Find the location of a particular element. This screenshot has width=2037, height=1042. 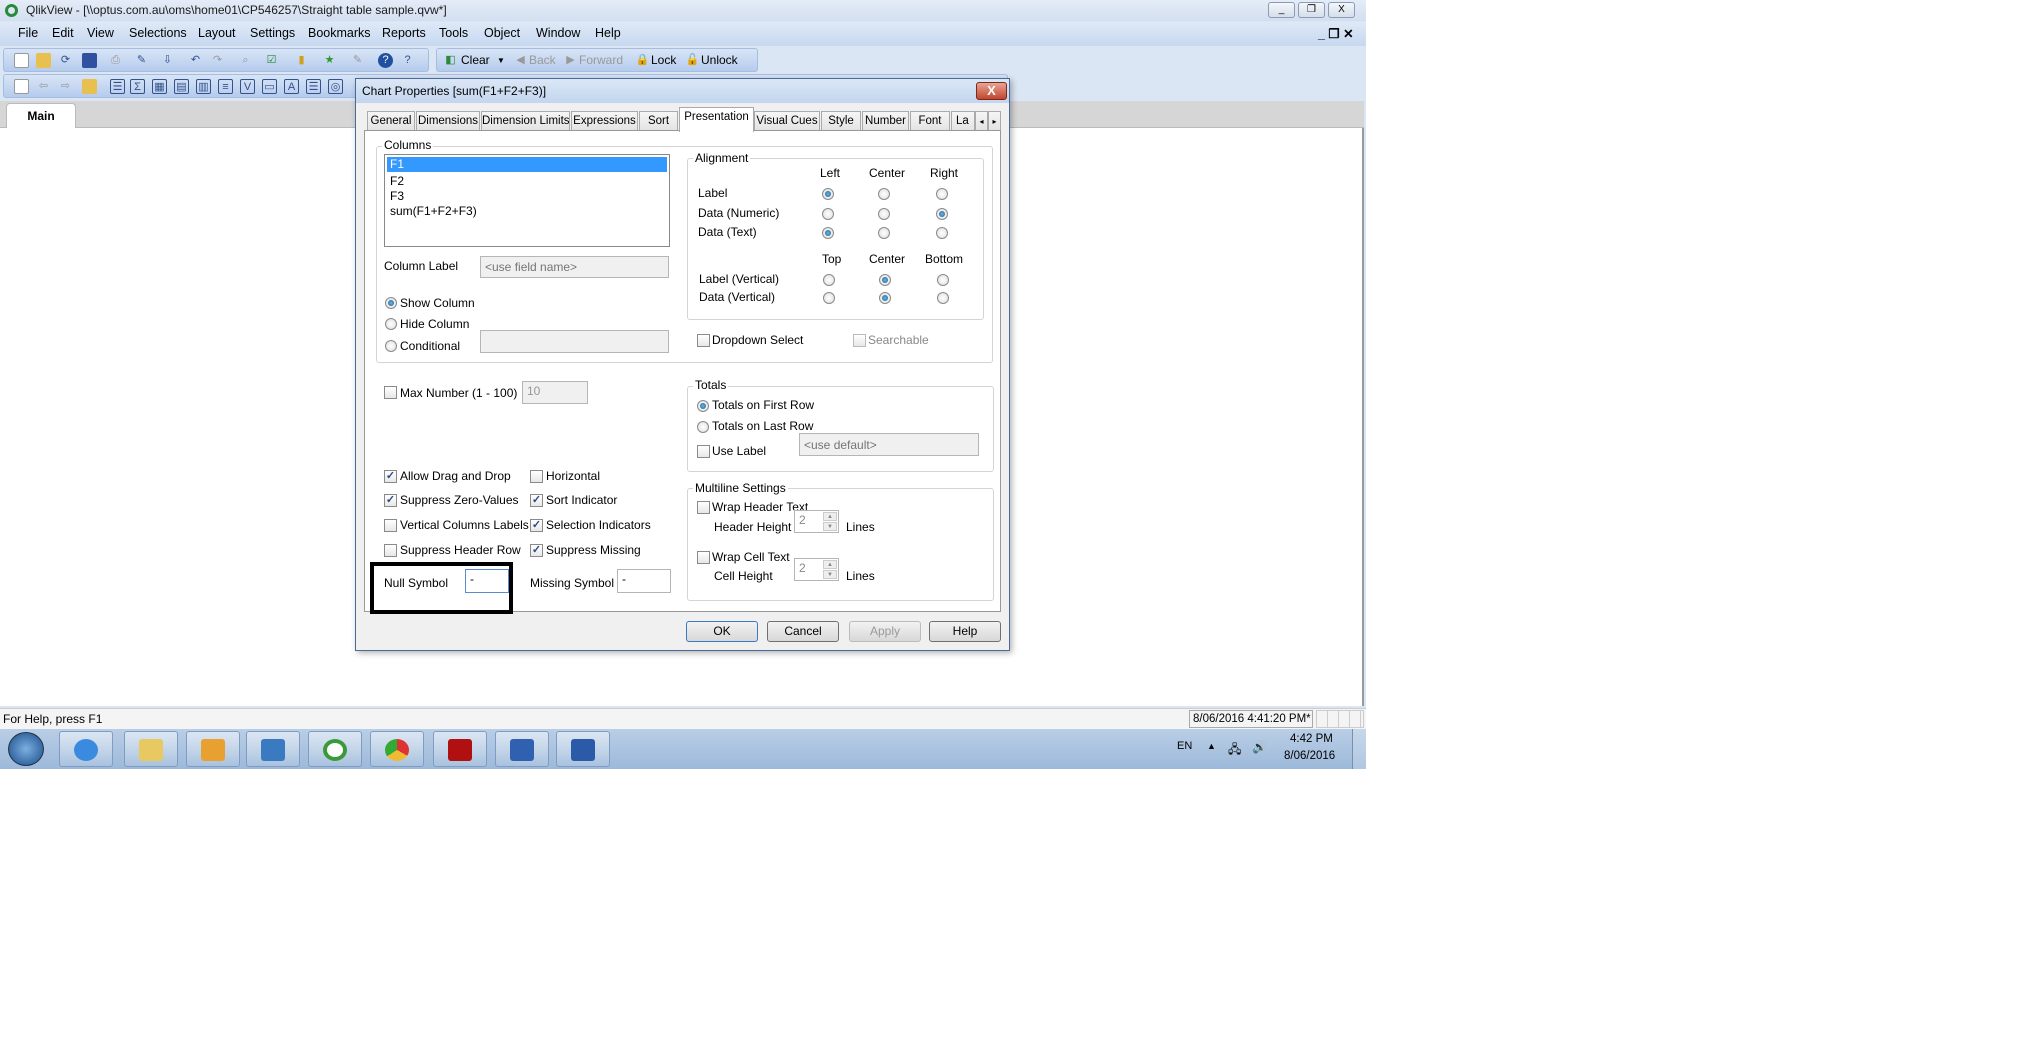

menu-settings: Settings is located at coordinates (272, 33).